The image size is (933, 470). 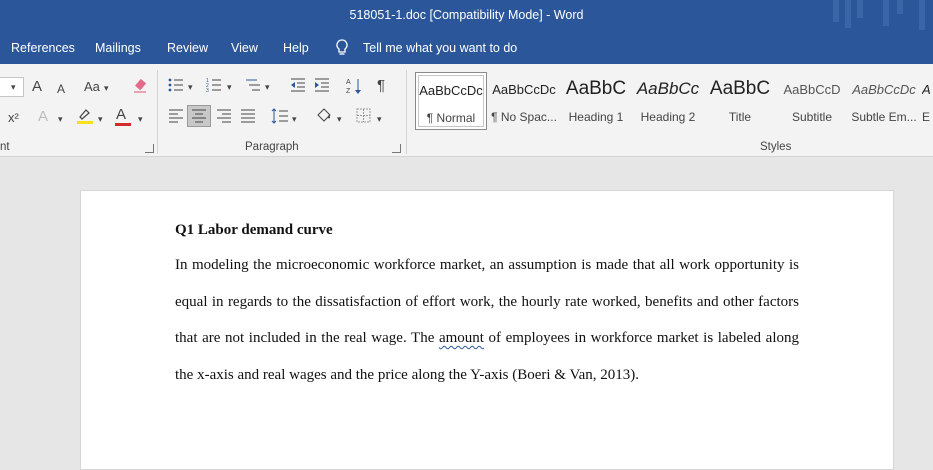 What do you see at coordinates (244, 48) in the screenshot?
I see `tab-view: View` at bounding box center [244, 48].